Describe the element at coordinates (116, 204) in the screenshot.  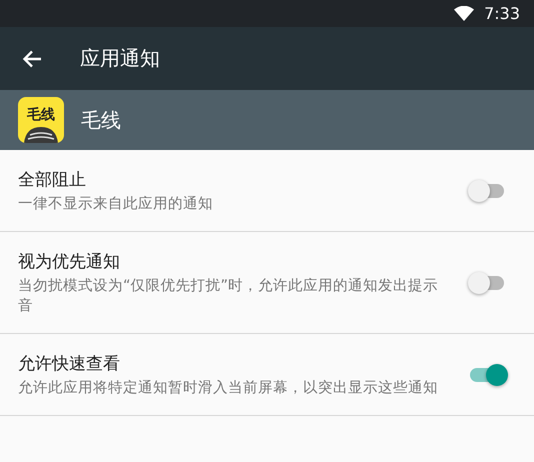
I see `setting-description: 一律不显示来自此应用的通知` at that location.